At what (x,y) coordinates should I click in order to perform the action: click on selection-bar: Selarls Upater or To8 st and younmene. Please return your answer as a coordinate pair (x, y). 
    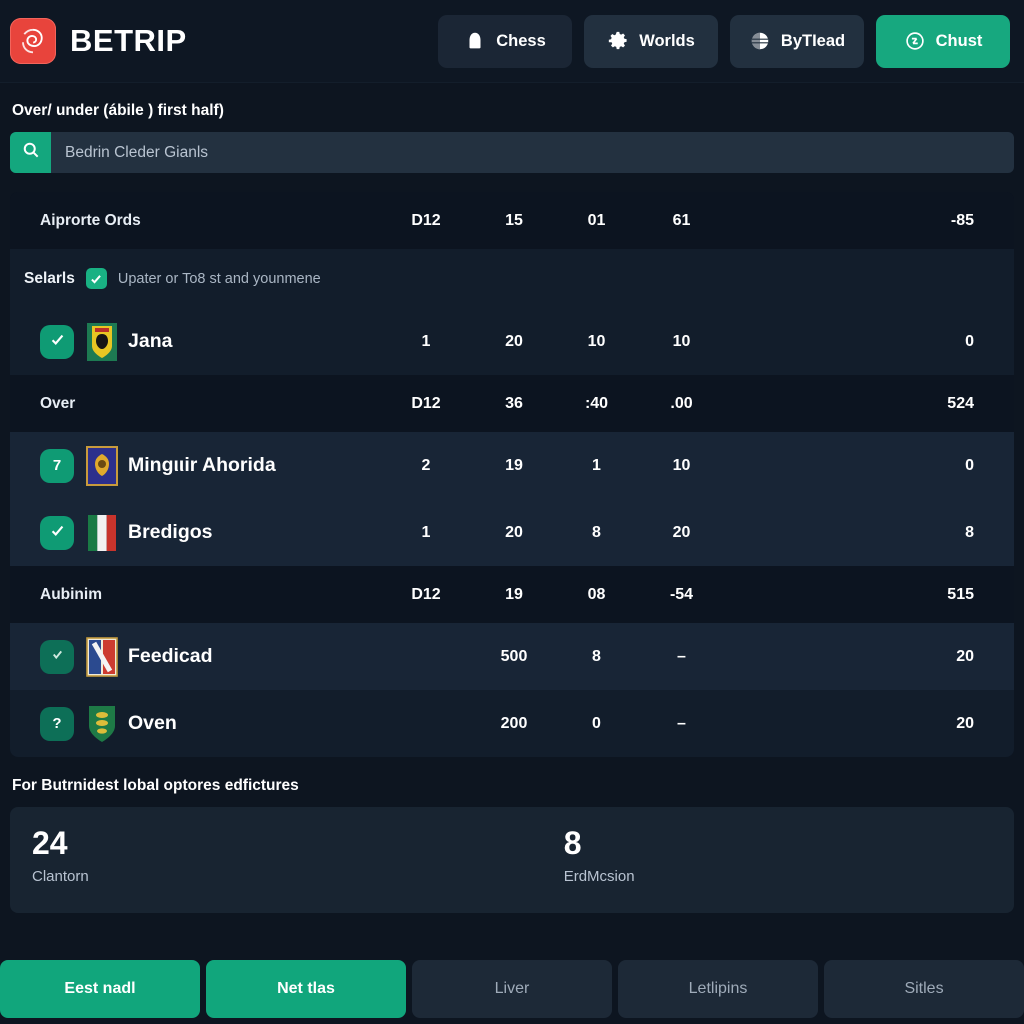
    Looking at the image, I should click on (512, 278).